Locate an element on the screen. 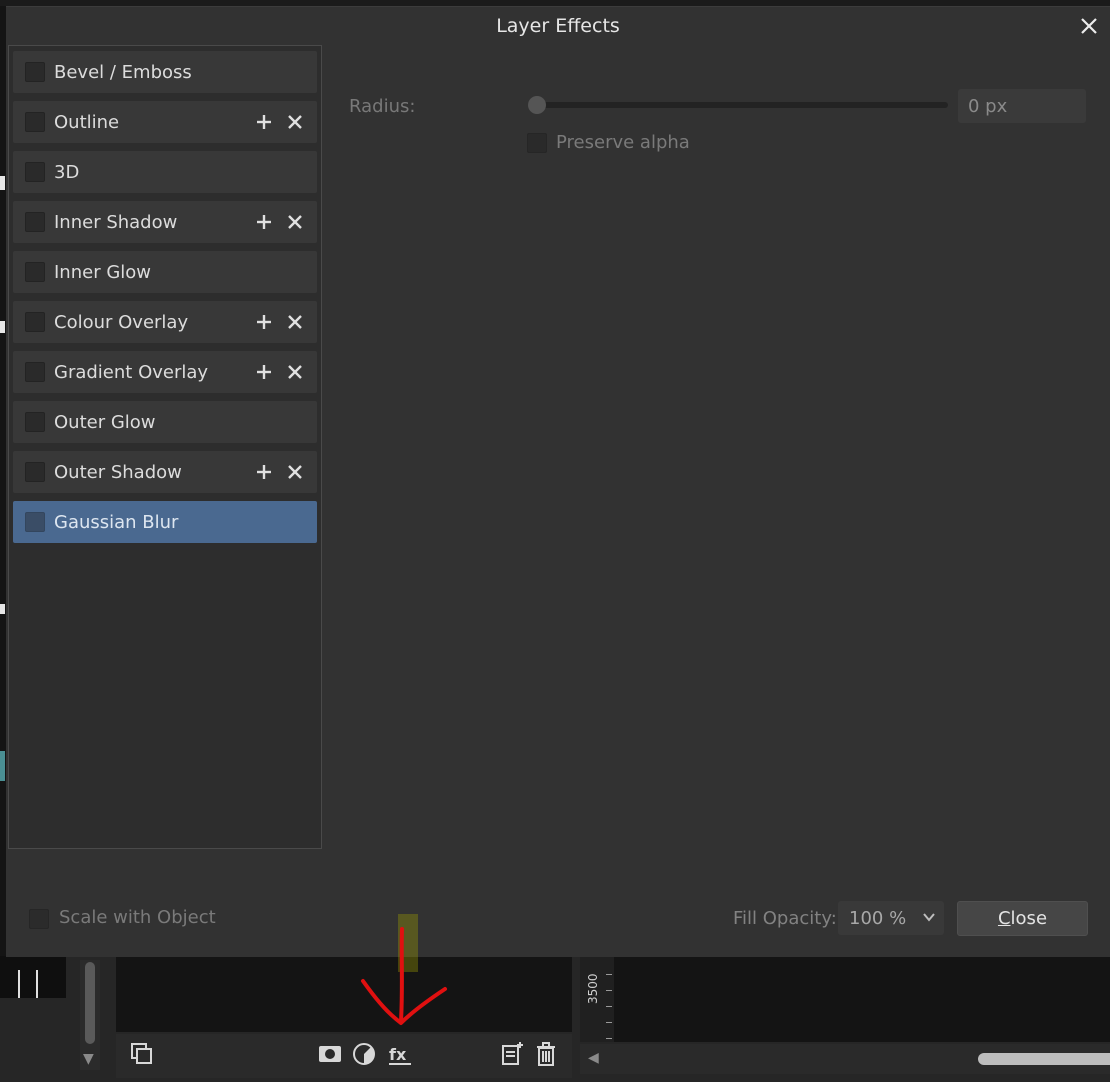  effect-item-bevel-emboss: Bevel / Emboss is located at coordinates (165, 72).